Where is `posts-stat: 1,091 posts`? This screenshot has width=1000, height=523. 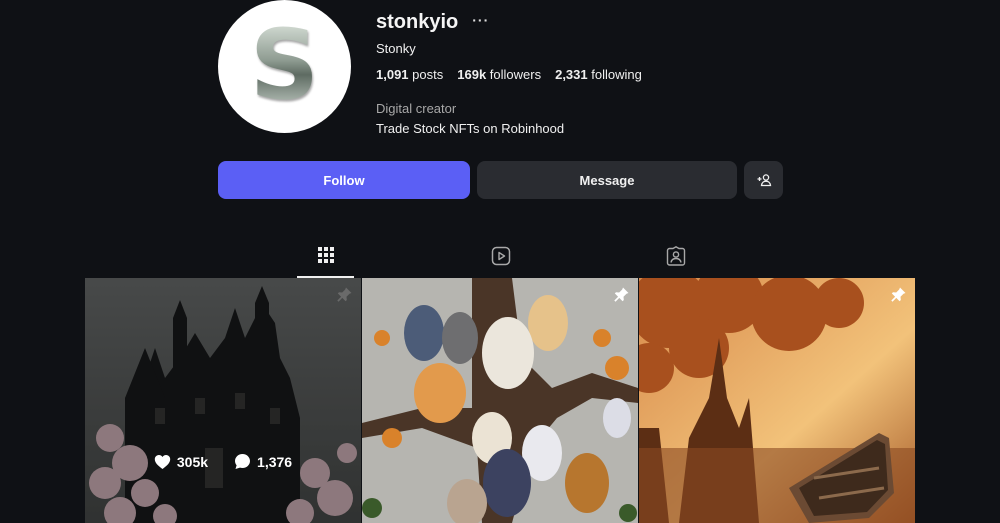 posts-stat: 1,091 posts is located at coordinates (409, 74).